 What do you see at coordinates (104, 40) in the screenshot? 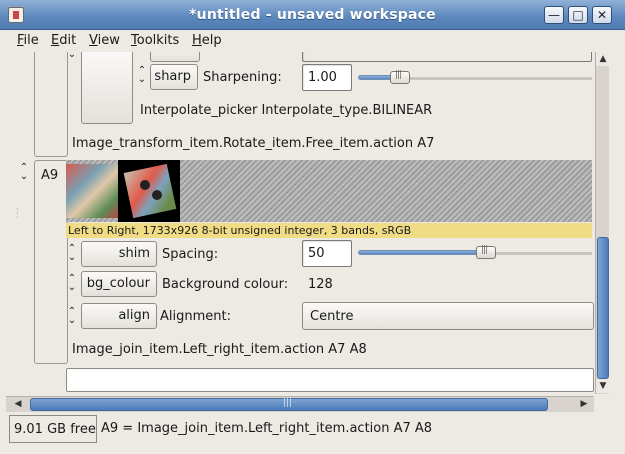
I see `menu-view: View` at bounding box center [104, 40].